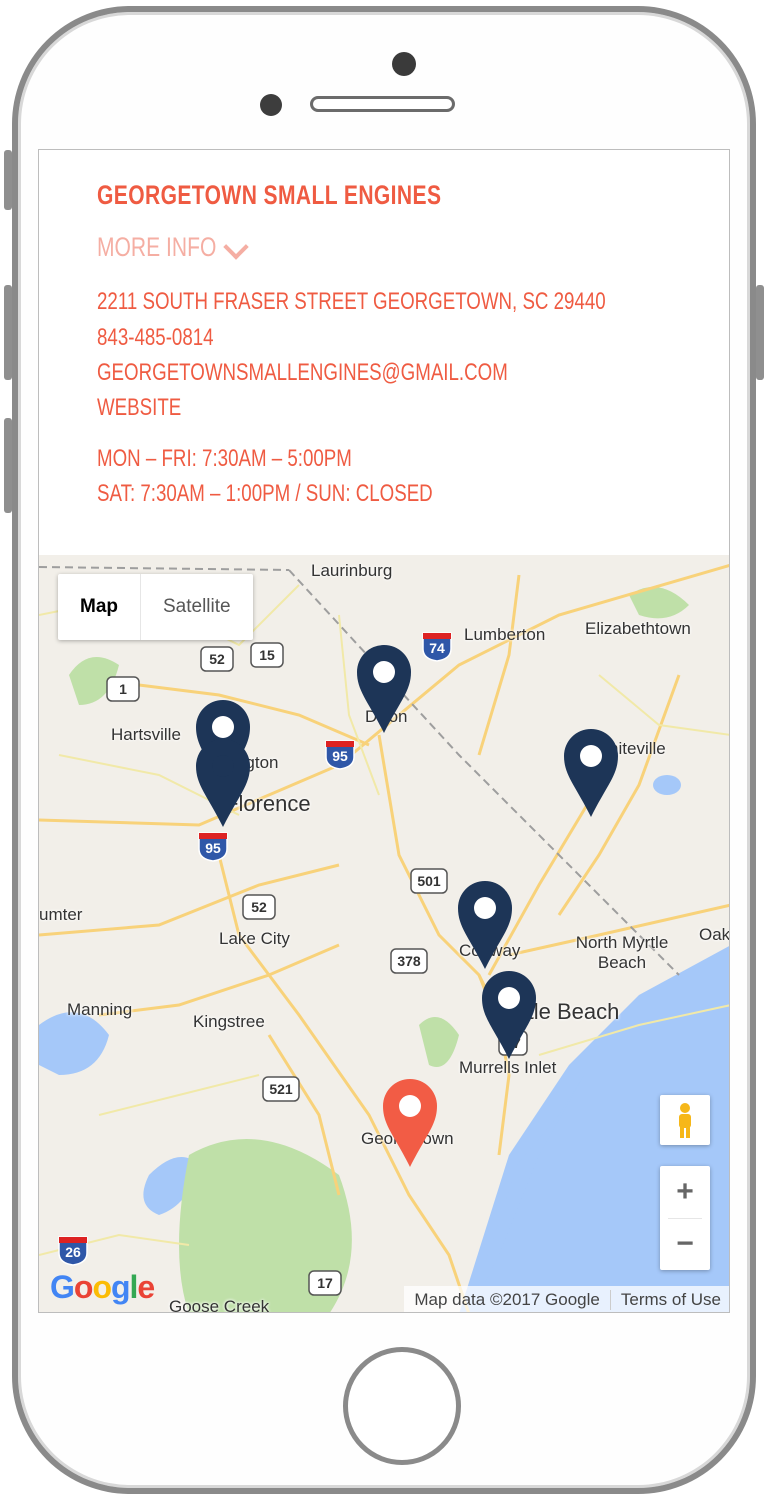 The height and width of the screenshot is (1501, 768). What do you see at coordinates (382, 104) in the screenshot?
I see `earpiece-speaker` at bounding box center [382, 104].